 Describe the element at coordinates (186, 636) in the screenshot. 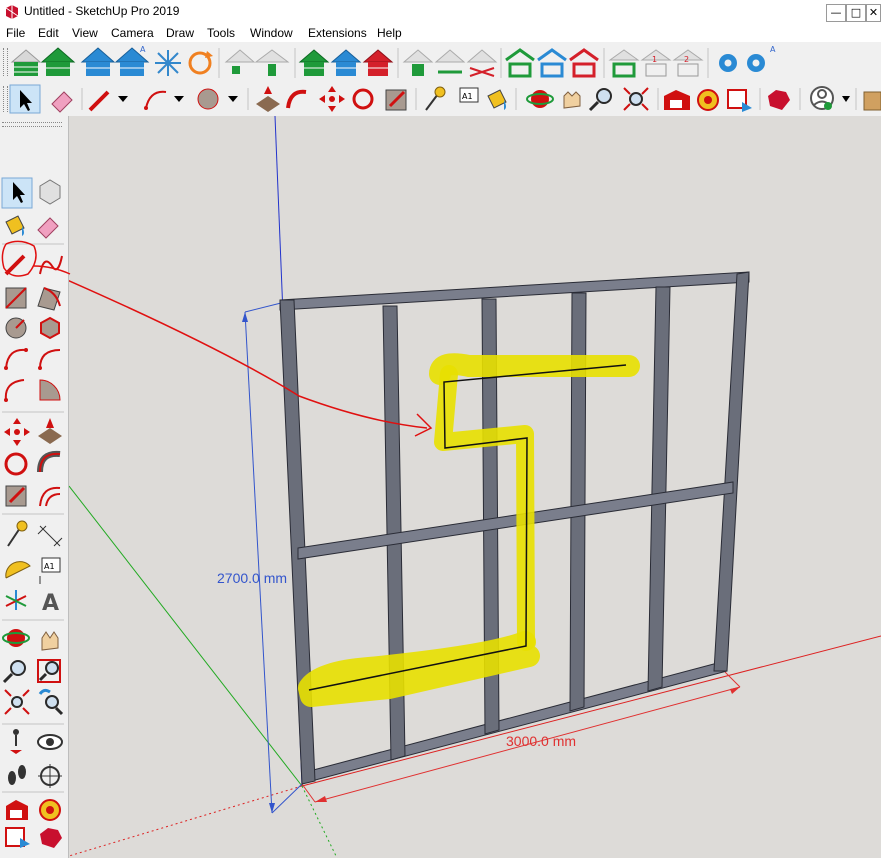

I see `green-axis` at that location.